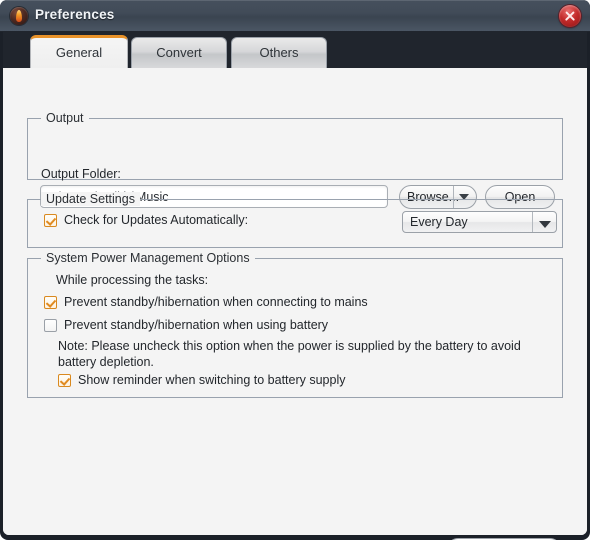  What do you see at coordinates (148, 258) in the screenshot?
I see `group-power-management-title: System Power Management Options` at bounding box center [148, 258].